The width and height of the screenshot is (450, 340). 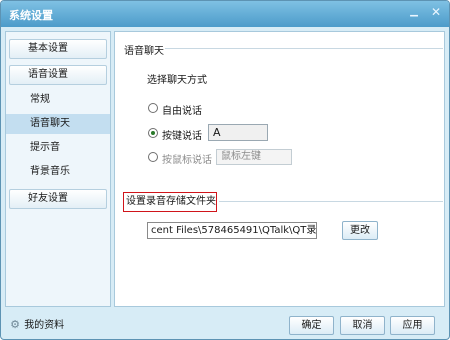 I want to click on sidebar-group-voice: 语音设置, so click(x=58, y=75).